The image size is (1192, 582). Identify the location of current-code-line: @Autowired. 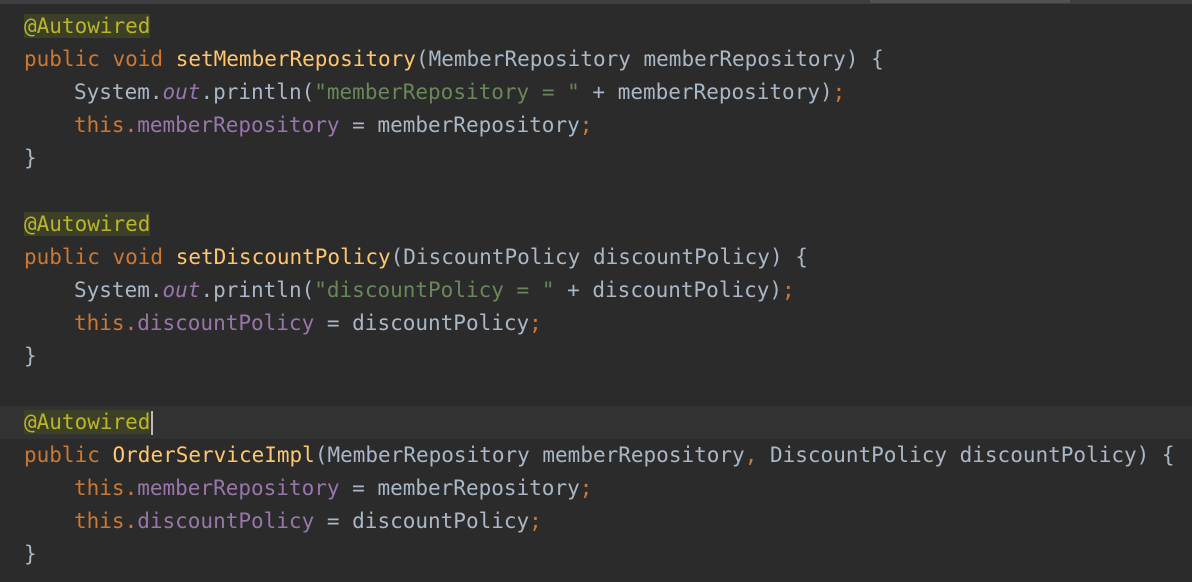
(596, 422).